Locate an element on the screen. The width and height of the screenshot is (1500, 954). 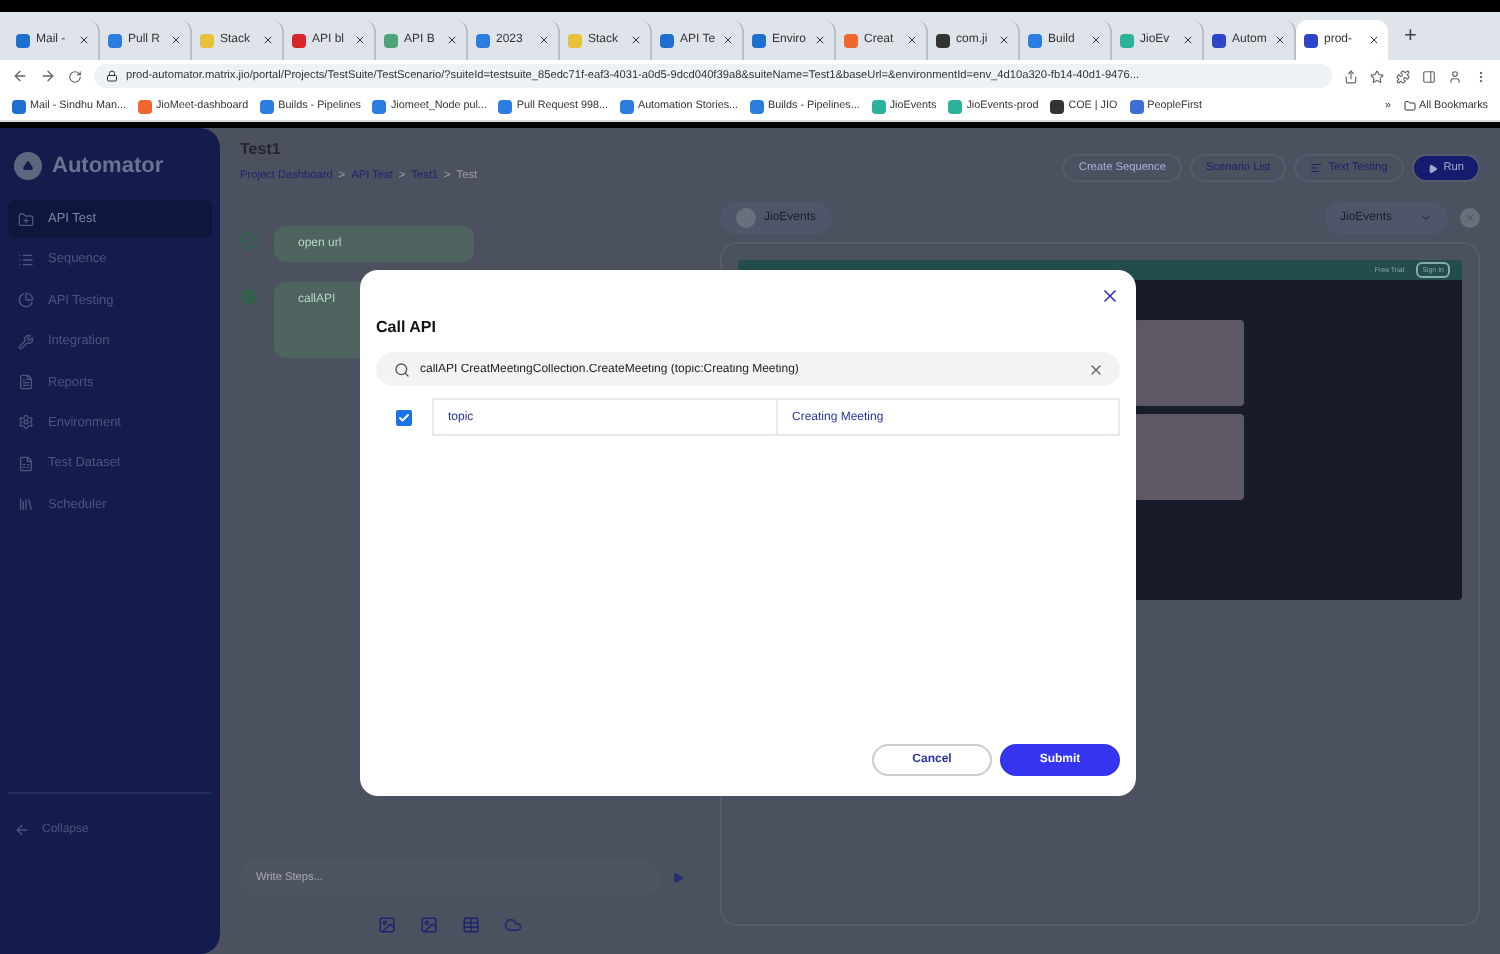
text-lines-icon is located at coordinates (1316, 168).